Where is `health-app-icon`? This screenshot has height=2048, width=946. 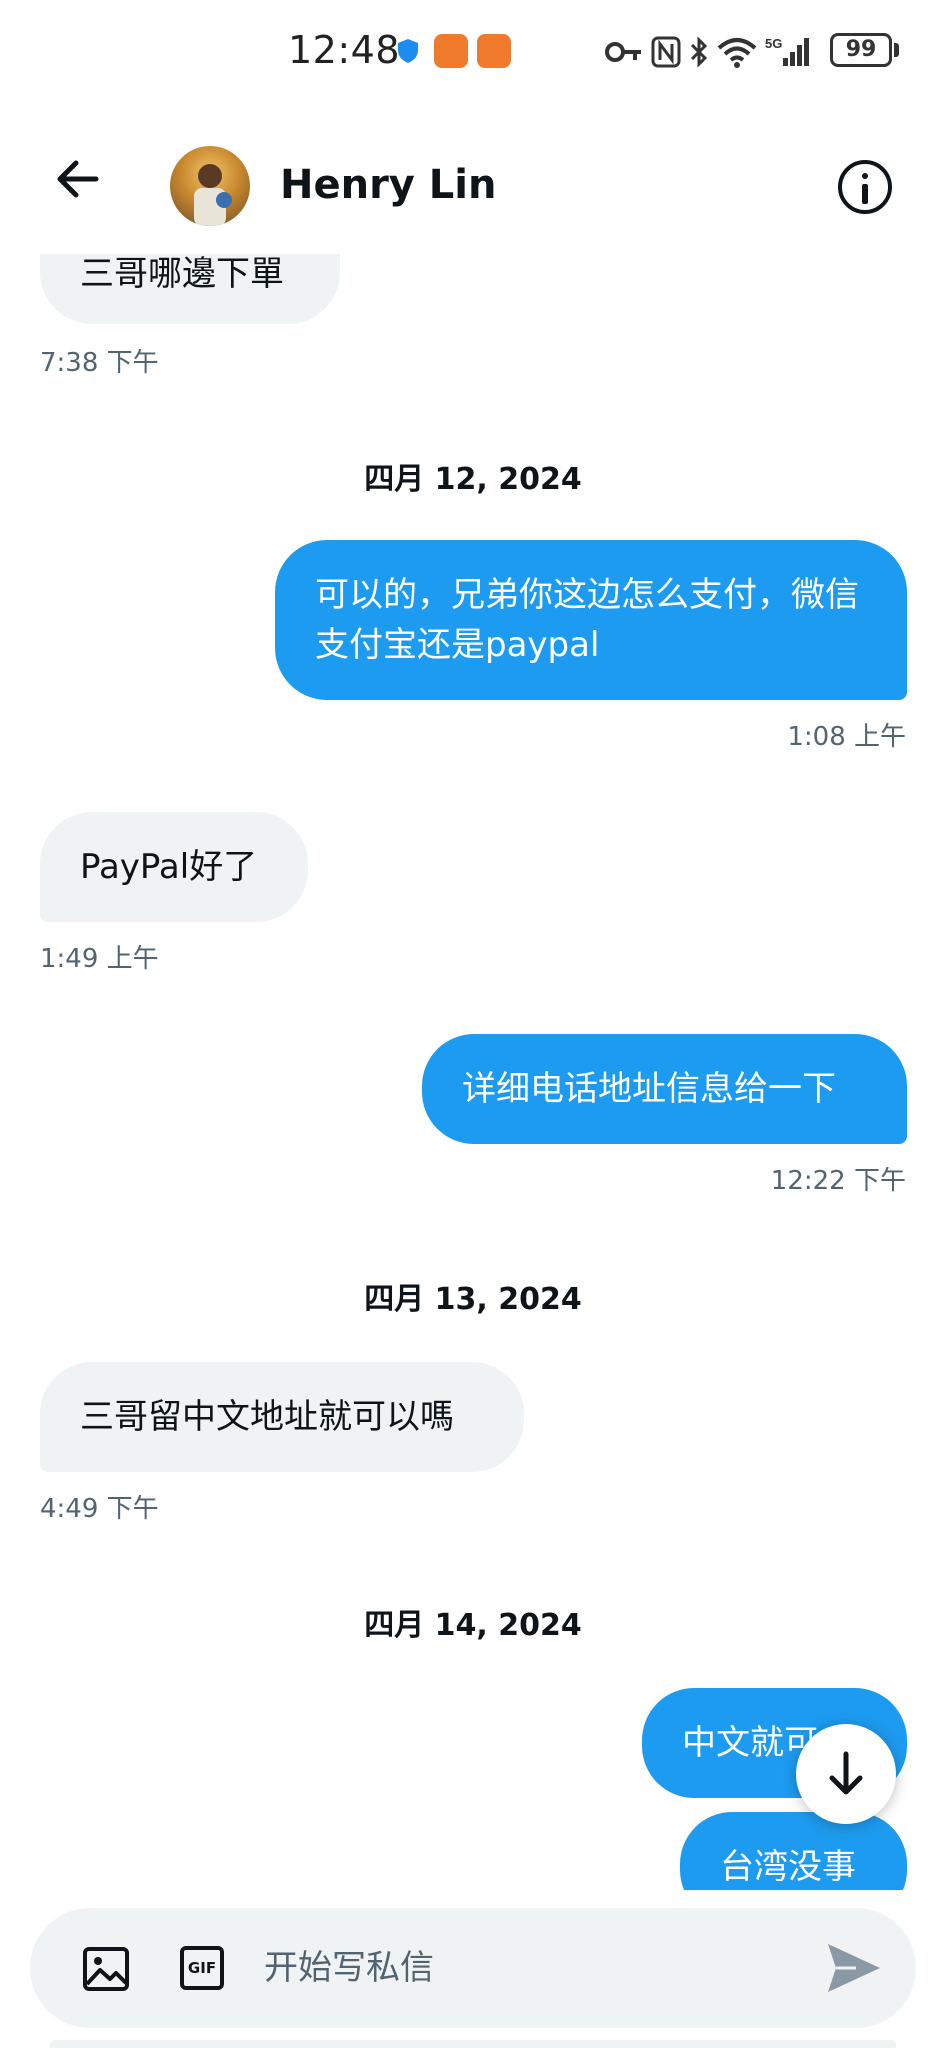 health-app-icon is located at coordinates (451, 51).